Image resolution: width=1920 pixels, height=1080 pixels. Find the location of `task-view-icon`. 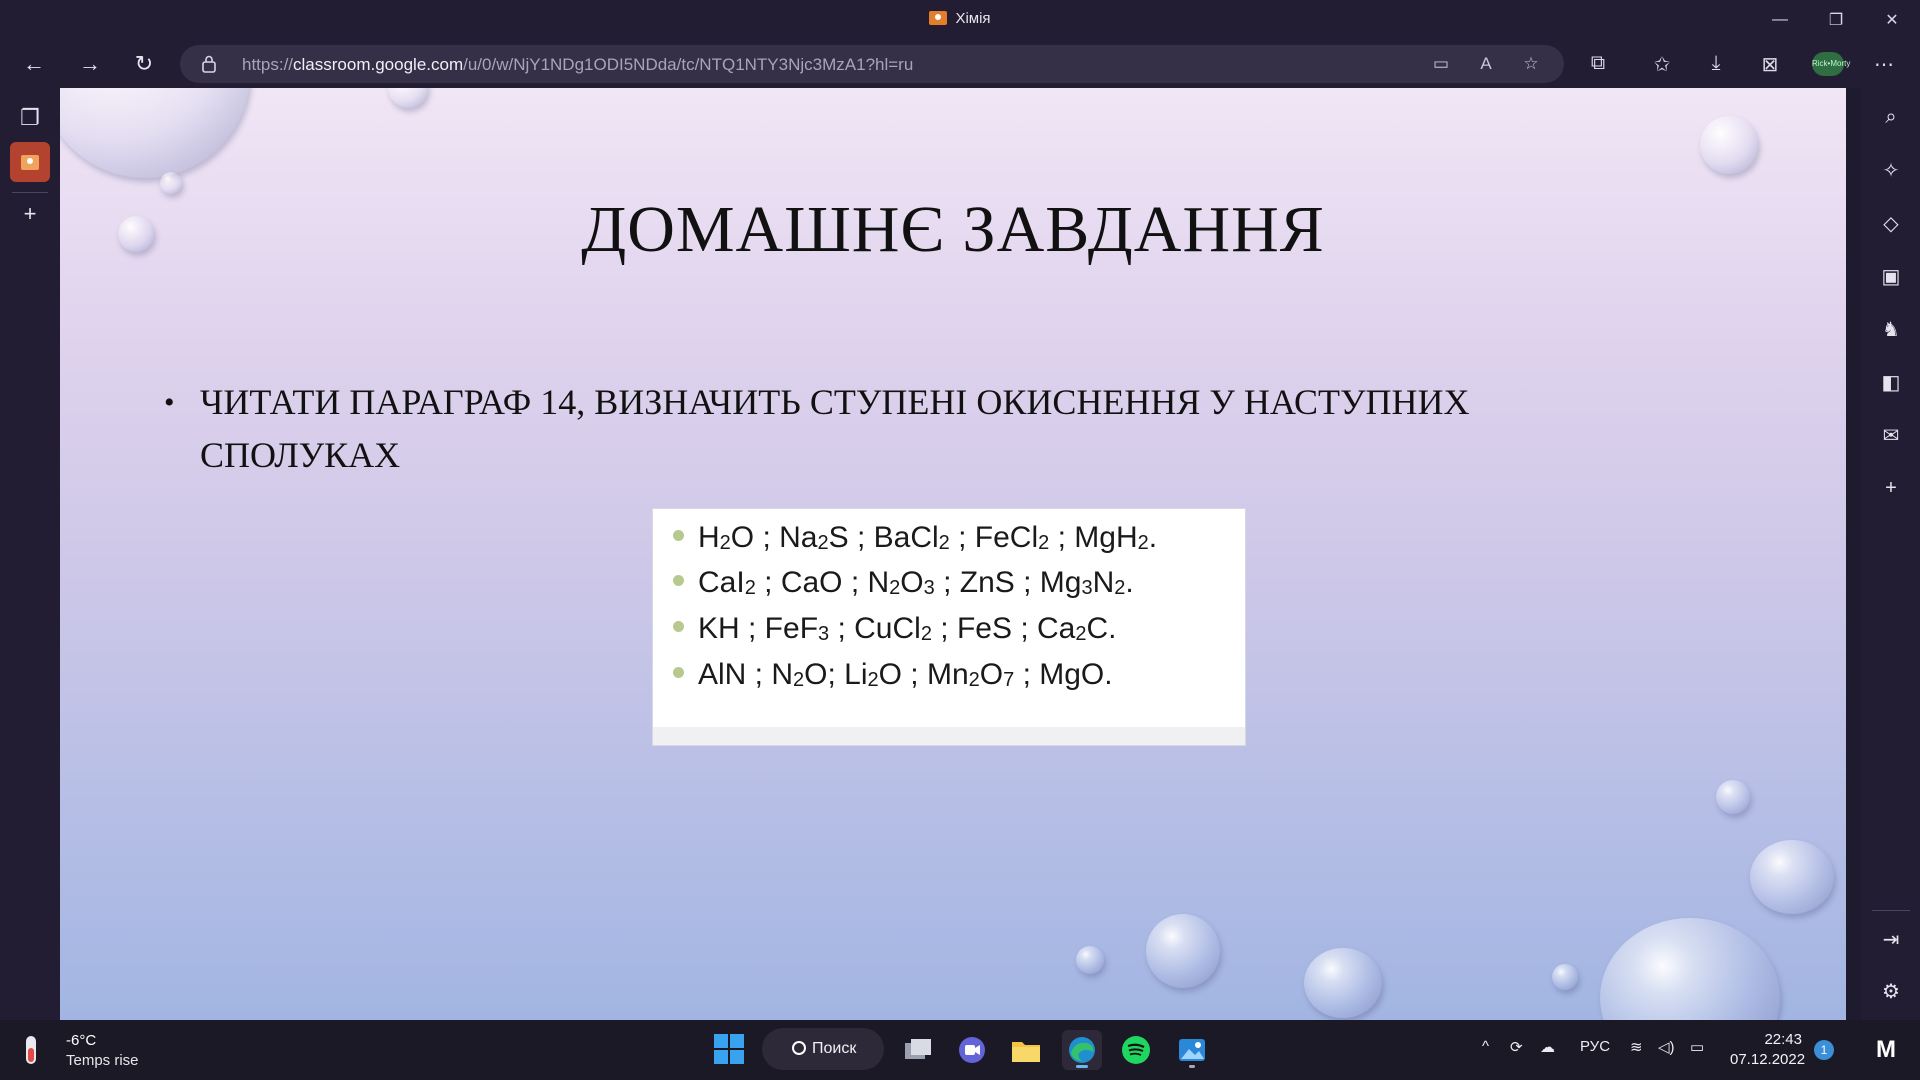

task-view-icon is located at coordinates (918, 1050).